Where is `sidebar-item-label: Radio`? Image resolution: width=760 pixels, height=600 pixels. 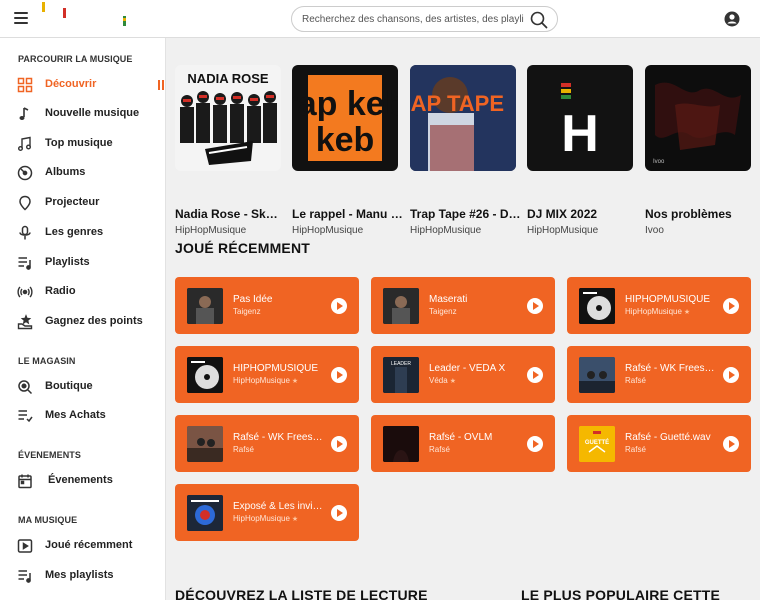 sidebar-item-label: Radio is located at coordinates (60, 291).